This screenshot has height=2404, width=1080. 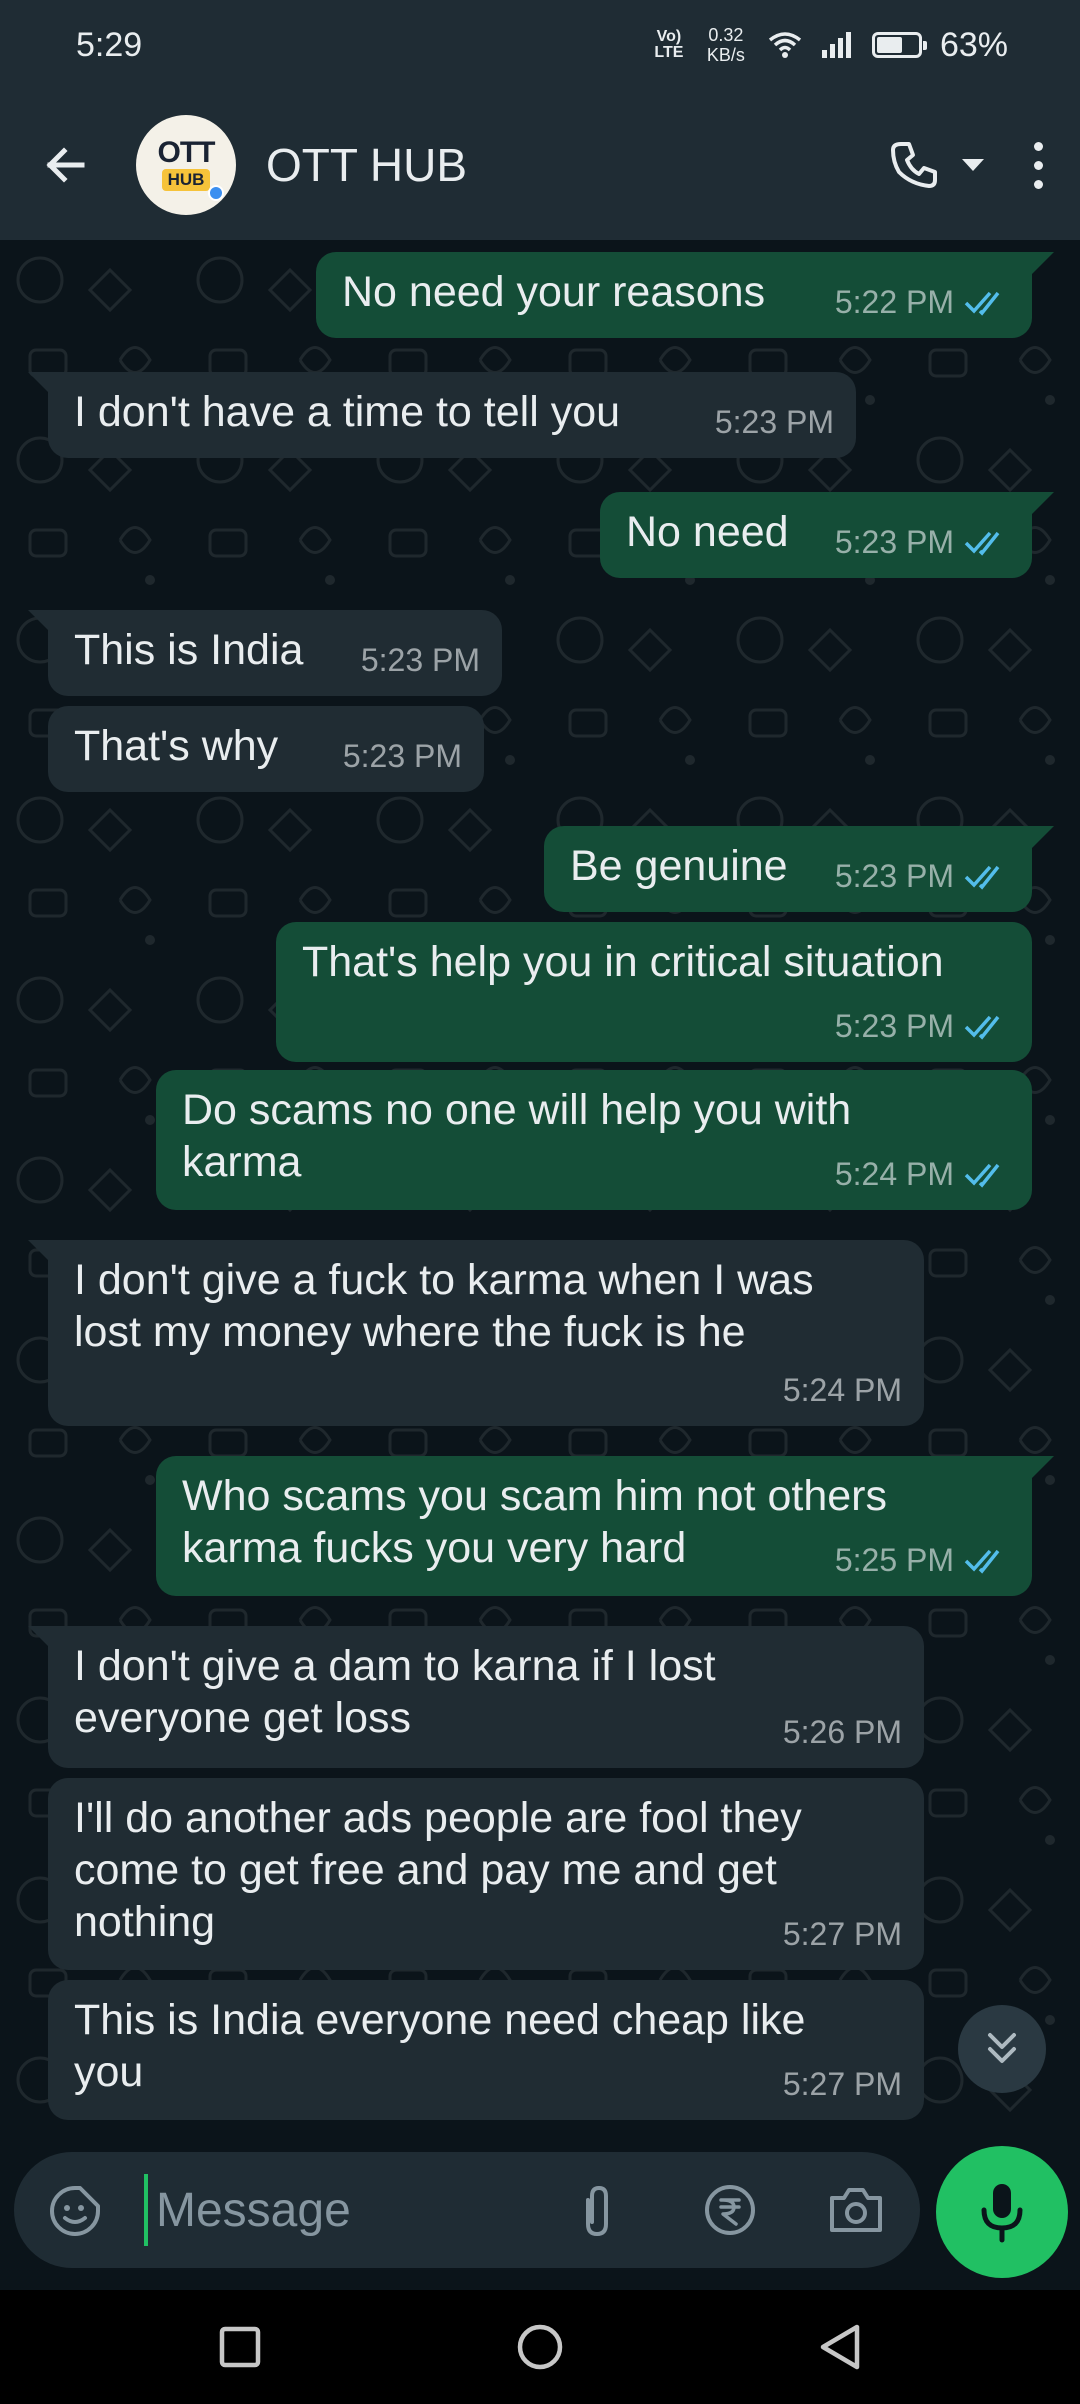 I want to click on avatar-logo-text: OTT, so click(x=186, y=152).